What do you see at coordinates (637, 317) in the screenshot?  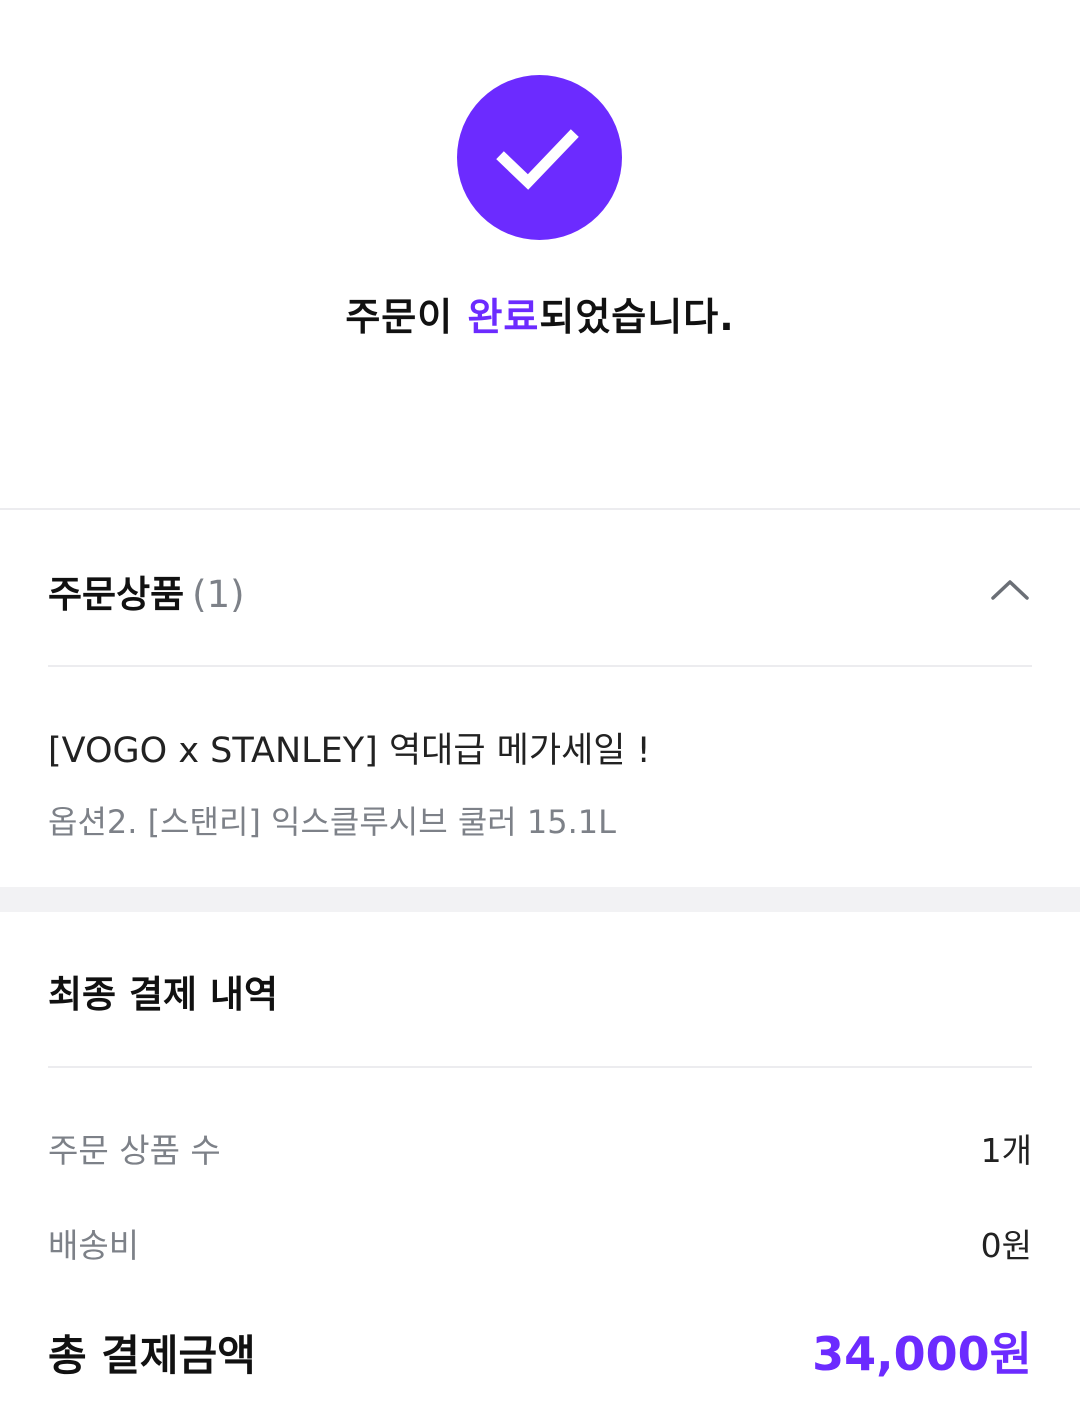 I see `message-suffix: 되었습니다.` at bounding box center [637, 317].